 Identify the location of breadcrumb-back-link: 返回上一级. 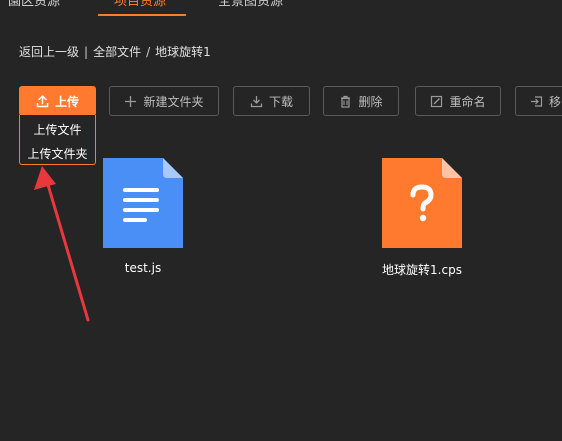
(49, 51).